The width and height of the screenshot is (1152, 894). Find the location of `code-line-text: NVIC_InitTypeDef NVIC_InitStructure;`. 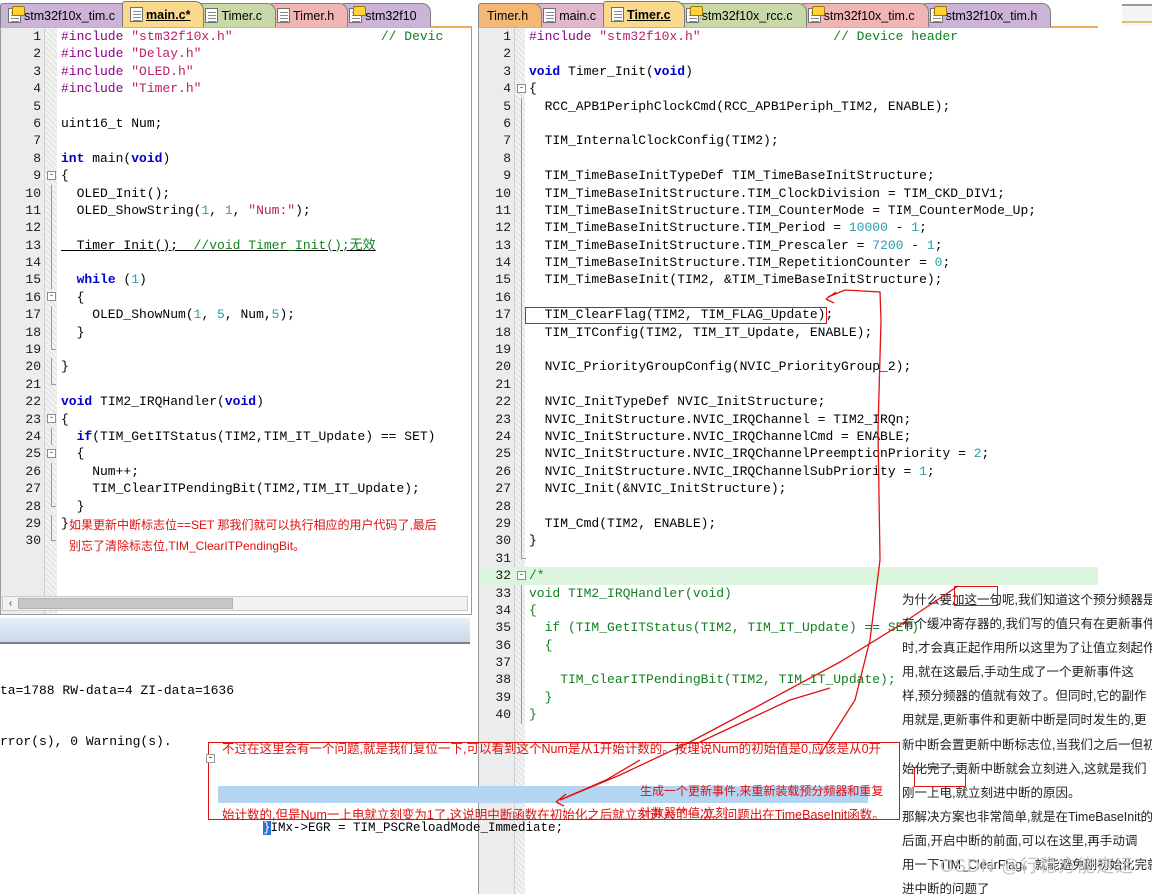

code-line-text: NVIC_InitTypeDef NVIC_InitStructure; is located at coordinates (677, 401).